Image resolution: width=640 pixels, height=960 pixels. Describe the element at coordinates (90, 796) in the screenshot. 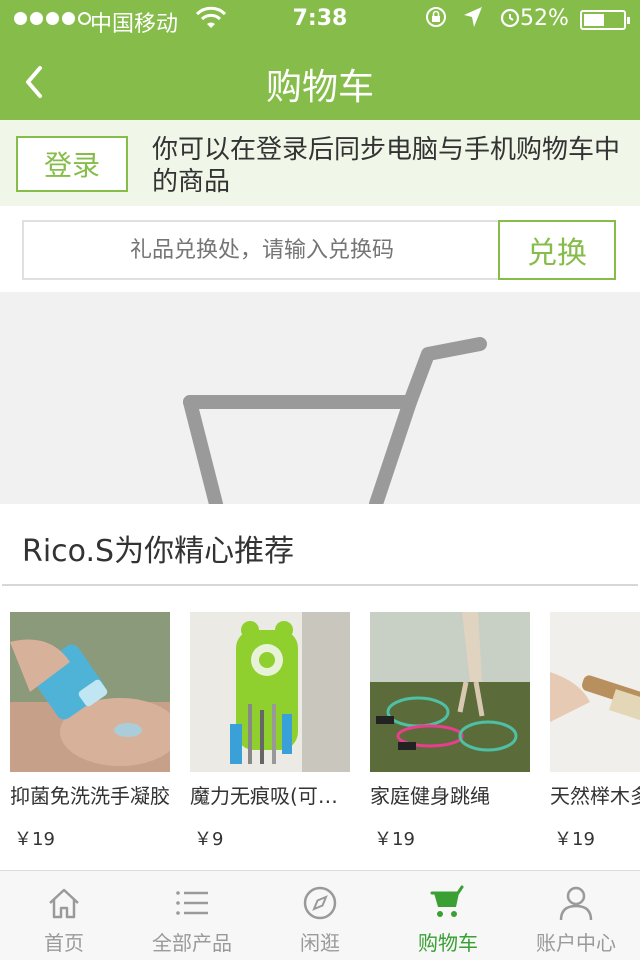

I see `product-name: 抑菌免洗洗手凝胶` at that location.